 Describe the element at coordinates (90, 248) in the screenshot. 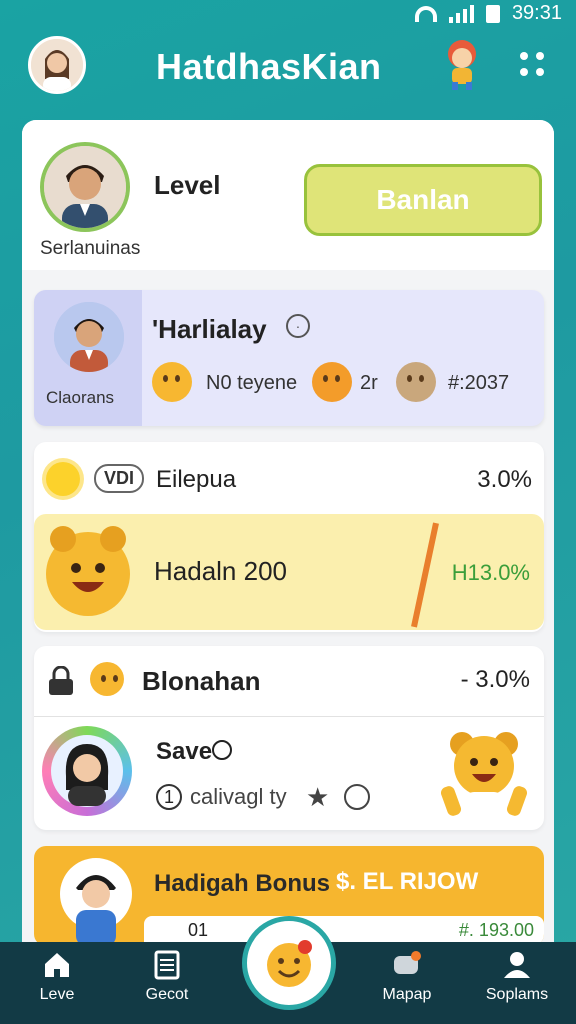

I see `profile-name: Serlanuinas` at that location.